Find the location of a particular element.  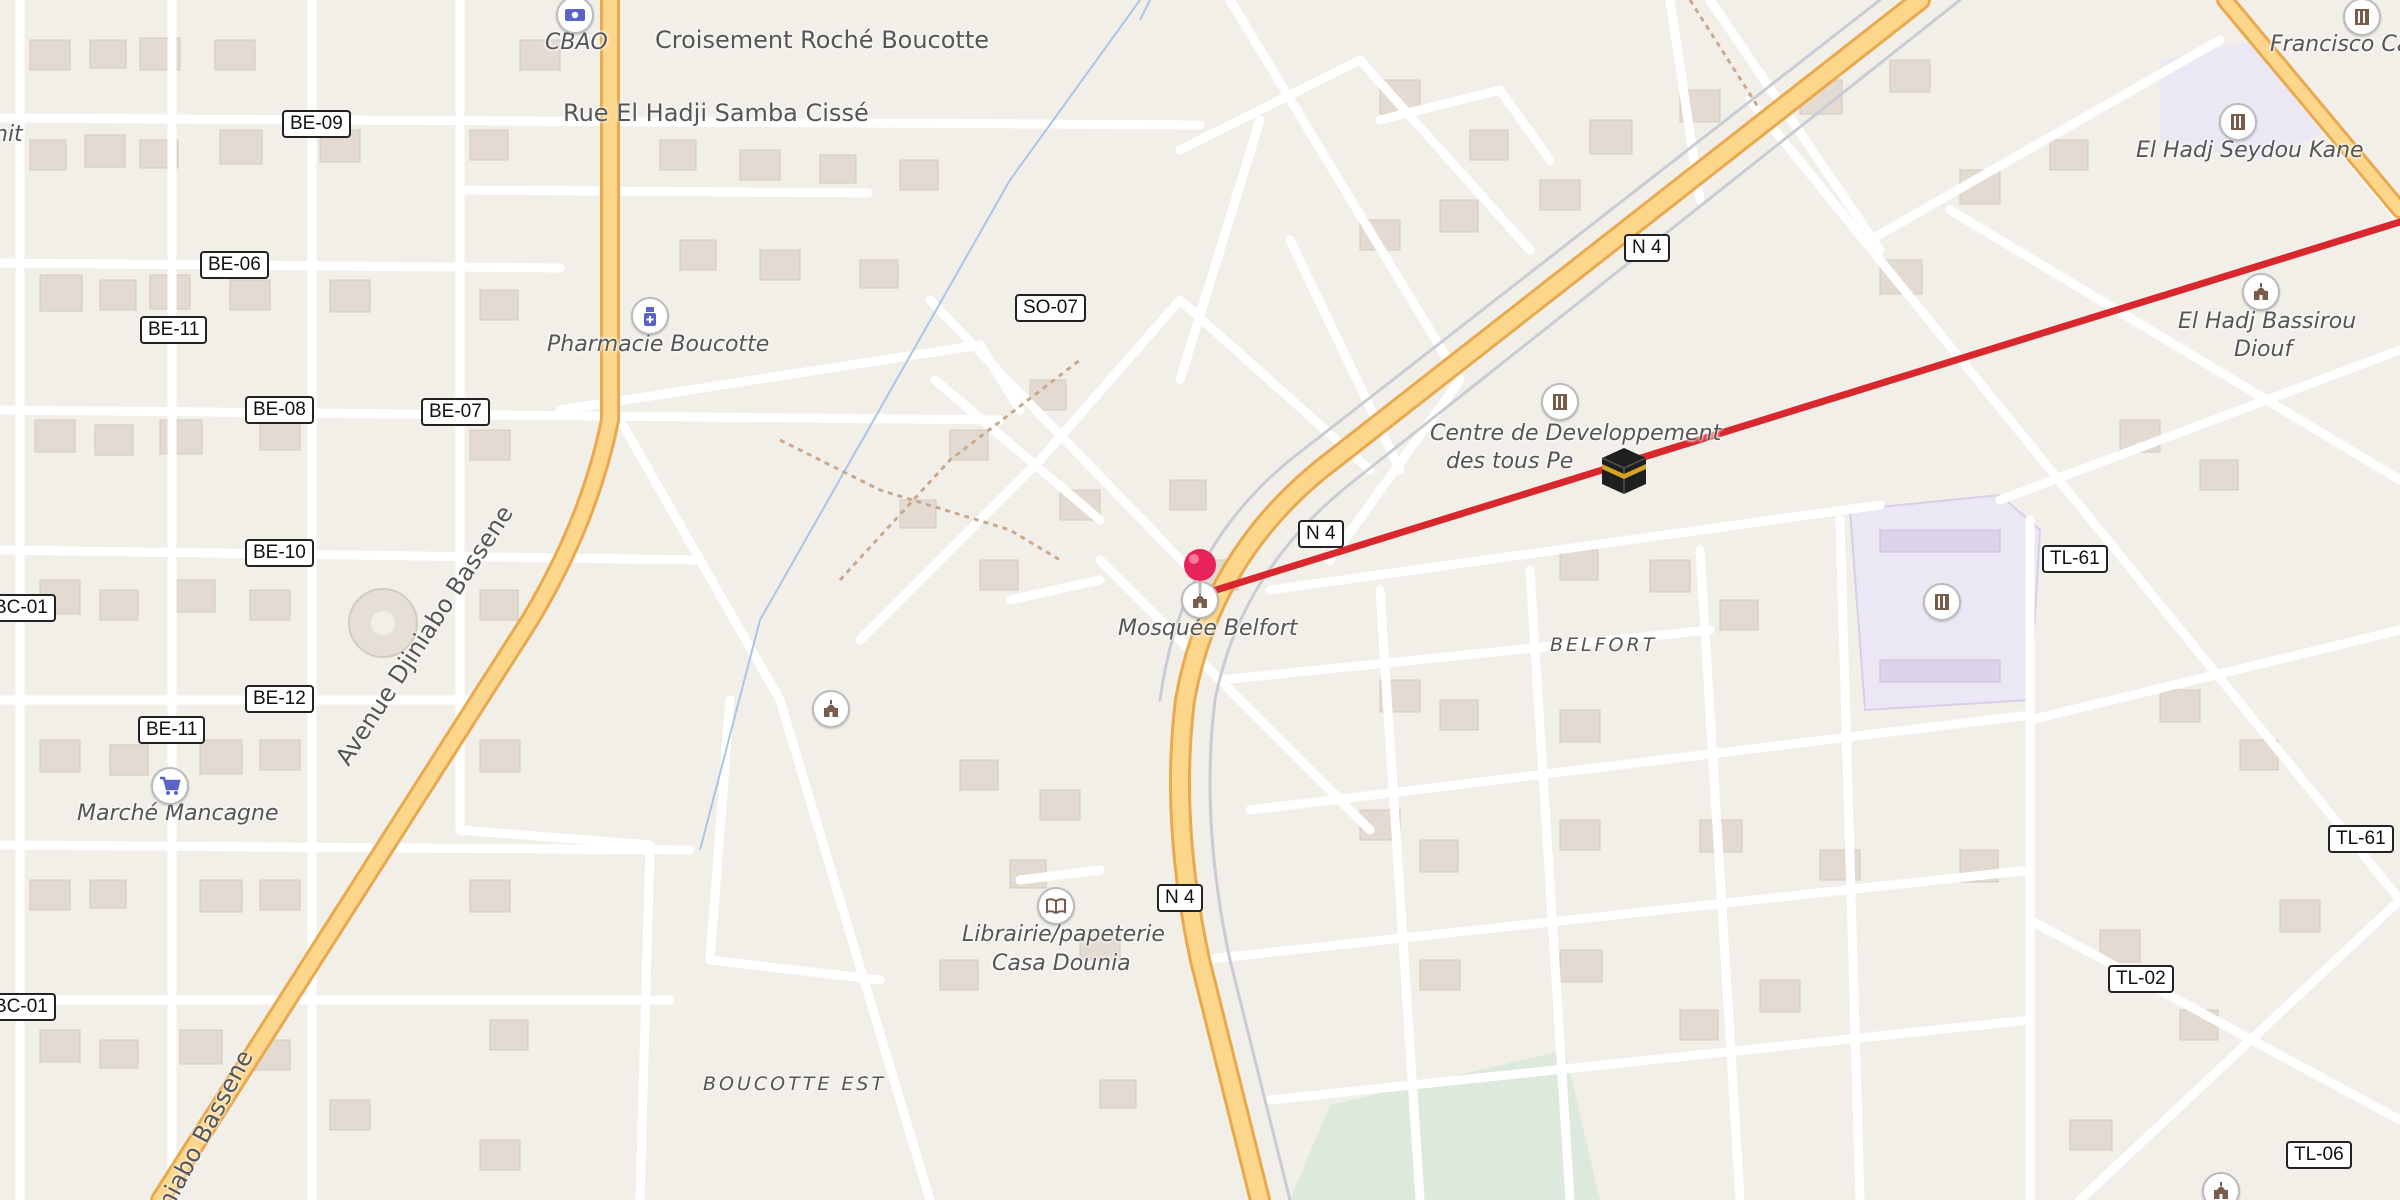

route-shield-n4: N 4 is located at coordinates (1647, 248).